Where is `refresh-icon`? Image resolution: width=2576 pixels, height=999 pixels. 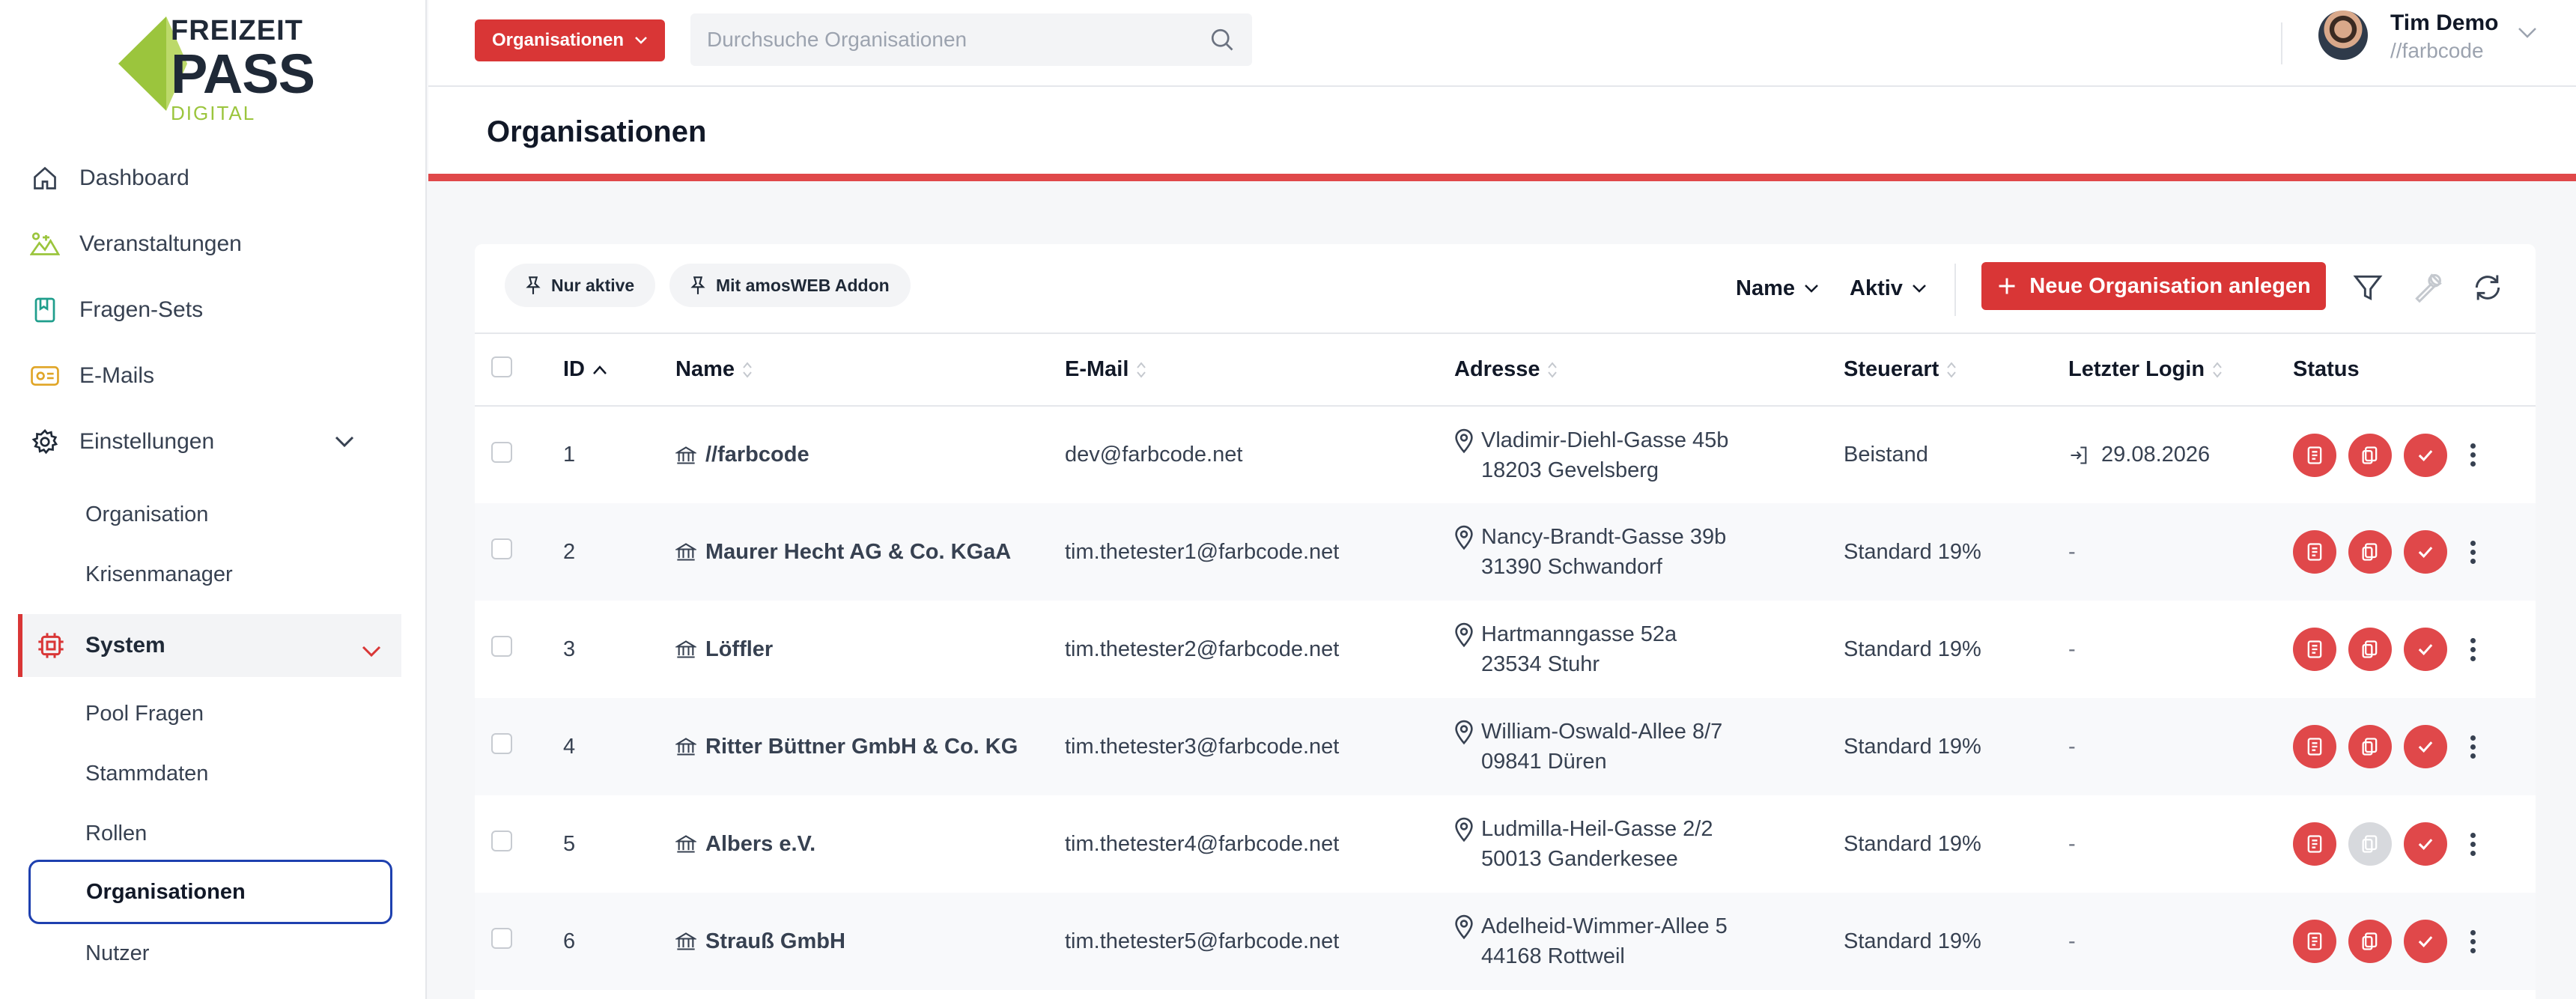 refresh-icon is located at coordinates (2487, 287).